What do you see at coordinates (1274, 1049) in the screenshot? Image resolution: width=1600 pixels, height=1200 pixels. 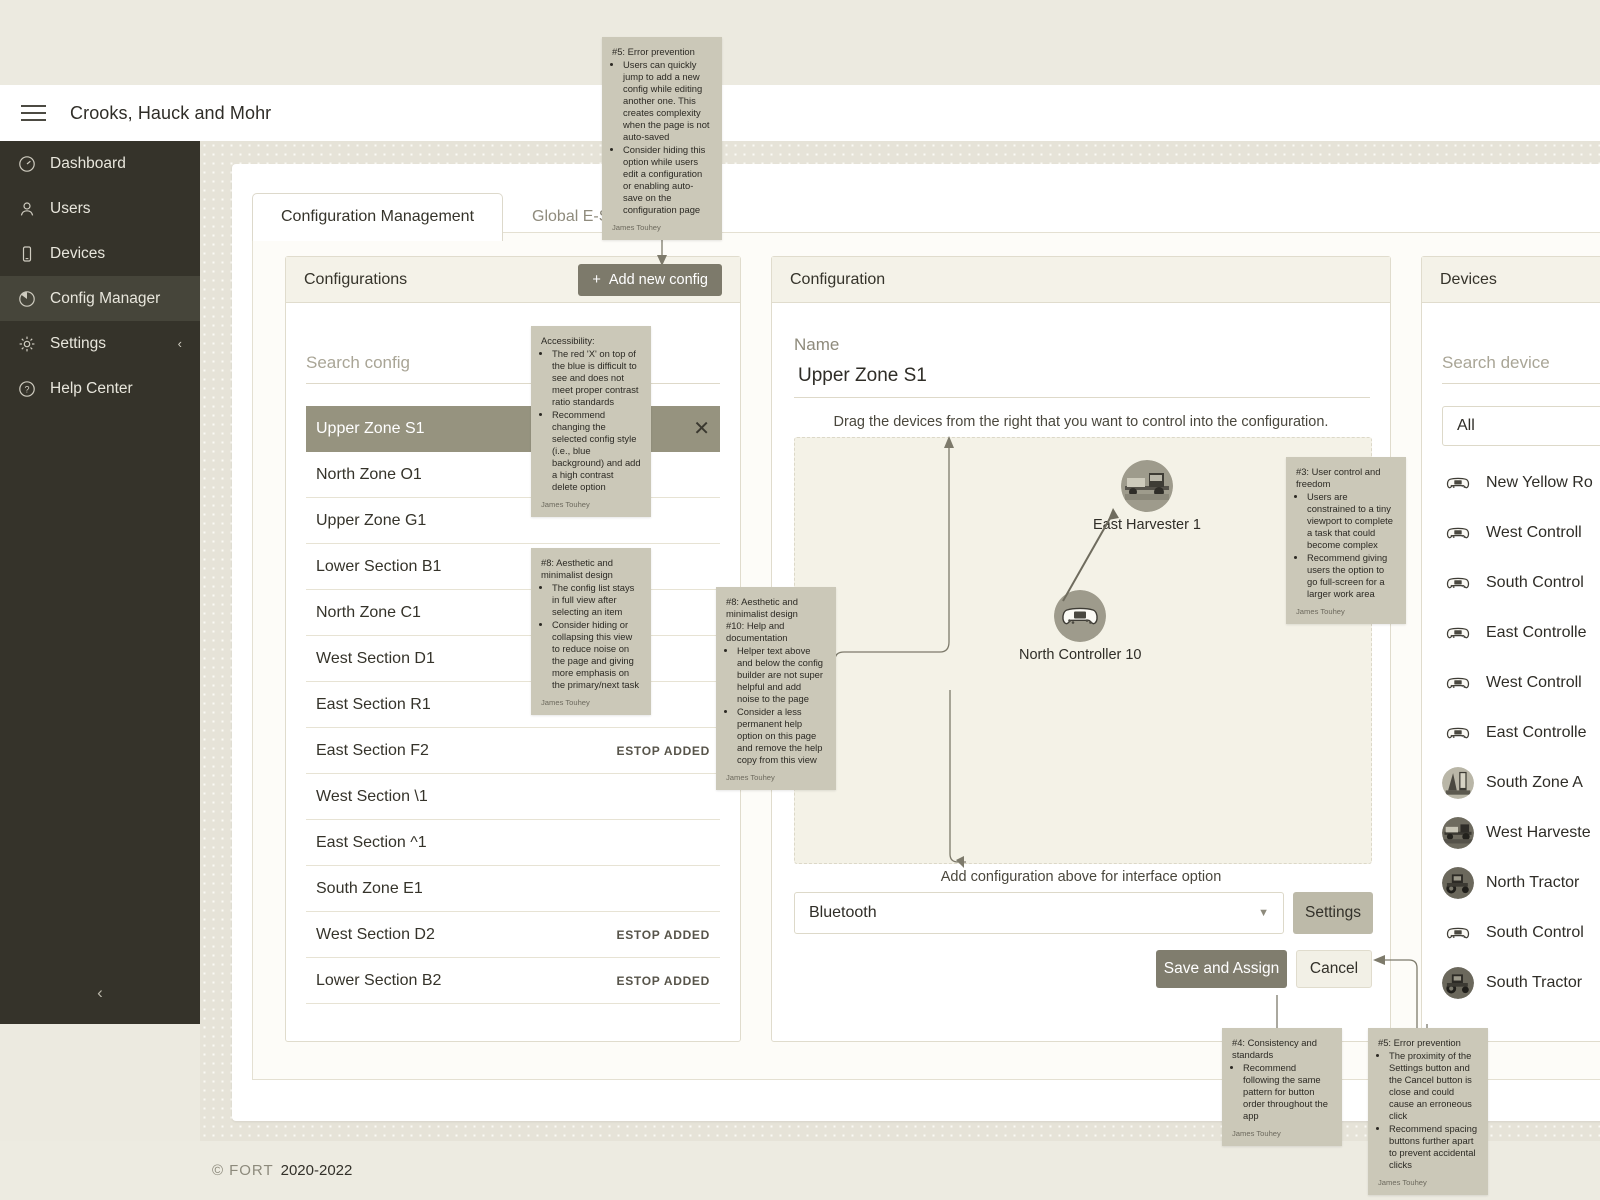 I see `note-title: #4: Consistency and standards` at bounding box center [1274, 1049].